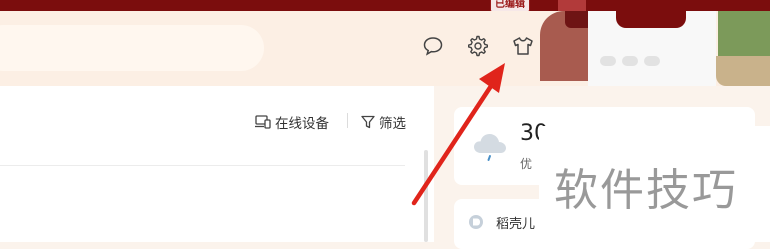 The height and width of the screenshot is (249, 770). Describe the element at coordinates (385, 6) in the screenshot. I see `title-bar: 已编辑` at that location.